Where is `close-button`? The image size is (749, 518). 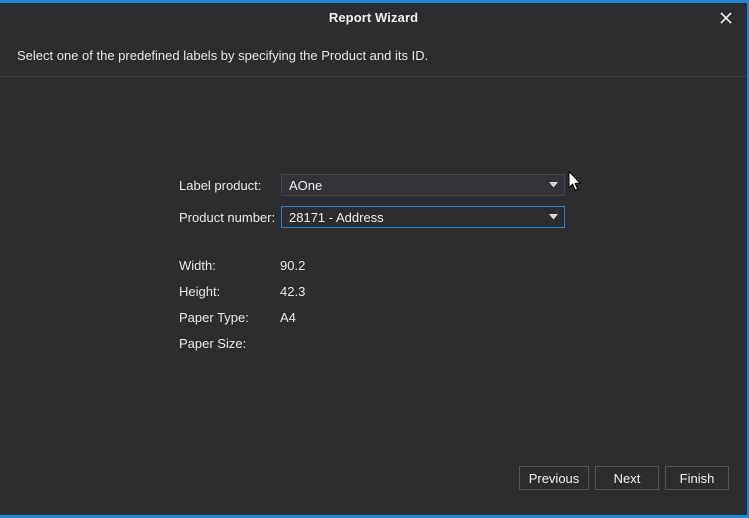
close-button is located at coordinates (726, 18).